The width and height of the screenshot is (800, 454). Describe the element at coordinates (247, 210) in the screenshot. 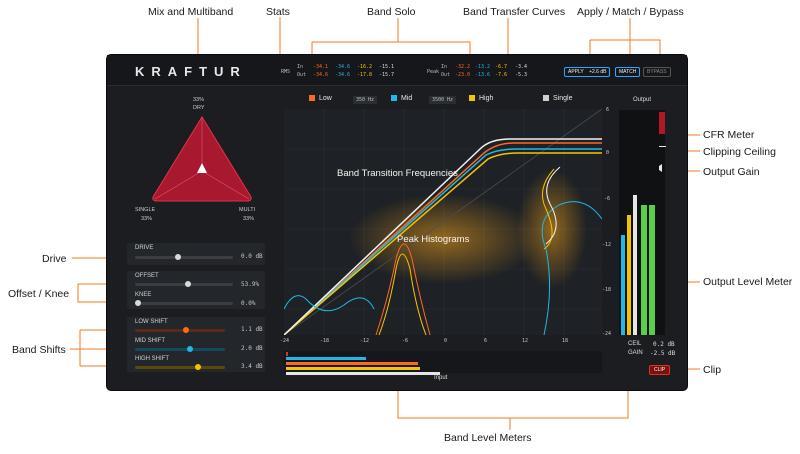

I see `mix-multi-label: MULTI` at that location.